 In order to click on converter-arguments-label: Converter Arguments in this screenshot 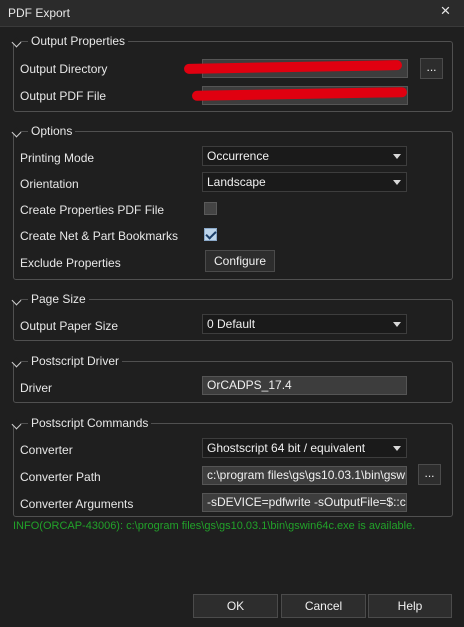, I will do `click(77, 504)`.